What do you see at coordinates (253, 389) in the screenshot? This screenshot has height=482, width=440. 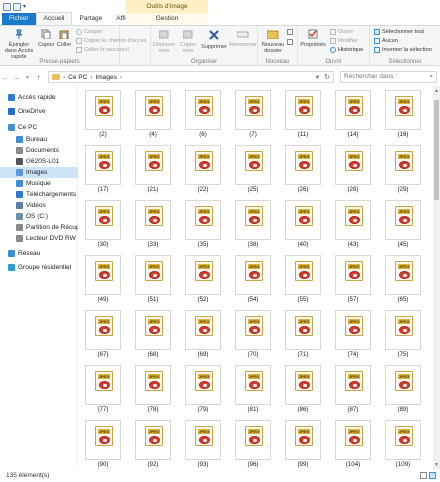 I see `file-tile: JPEG (81)` at bounding box center [253, 389].